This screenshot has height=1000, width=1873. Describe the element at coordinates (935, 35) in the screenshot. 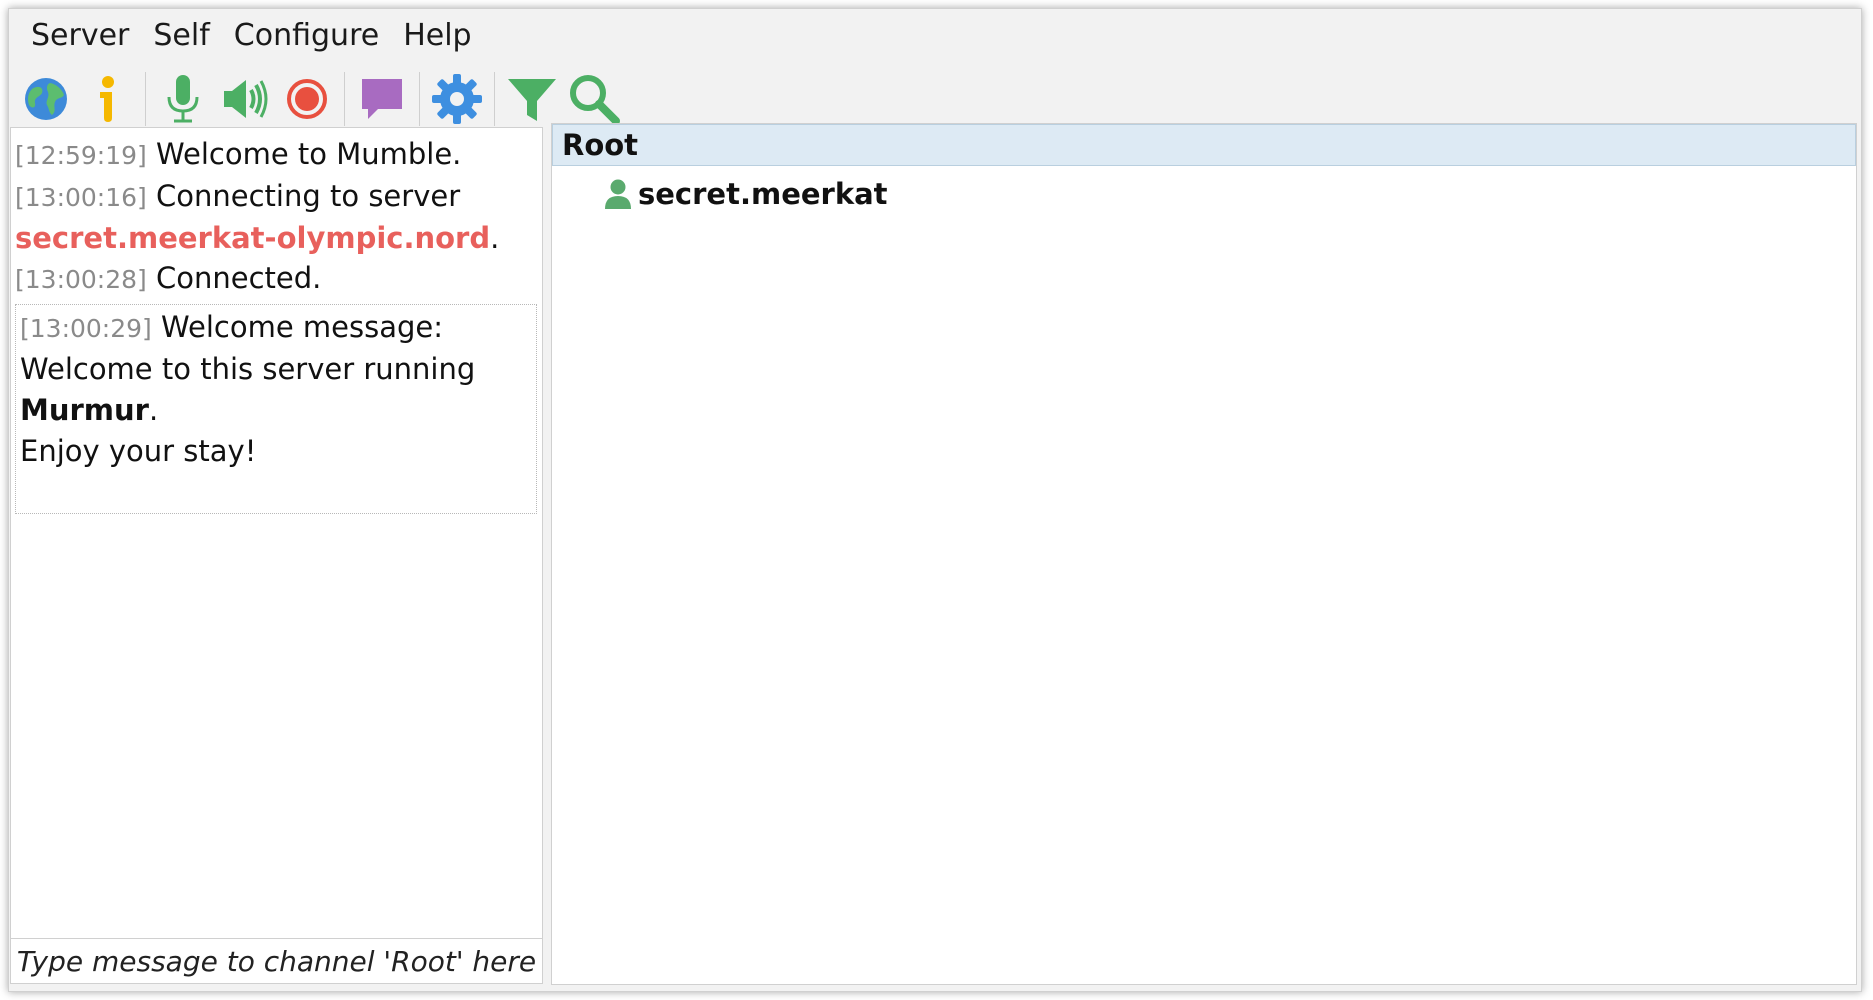

I see `menu-bar: Server Self Configure Help` at that location.